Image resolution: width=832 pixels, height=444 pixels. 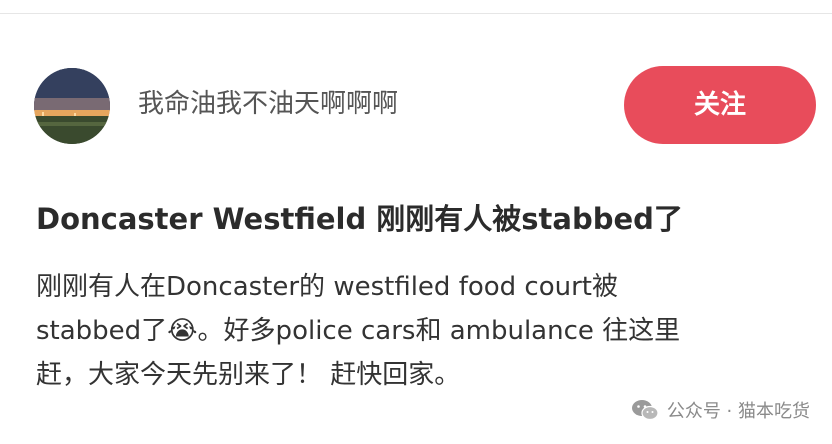 What do you see at coordinates (738, 411) in the screenshot?
I see `watermark-text: 公众号 · 猫本吃货` at bounding box center [738, 411].